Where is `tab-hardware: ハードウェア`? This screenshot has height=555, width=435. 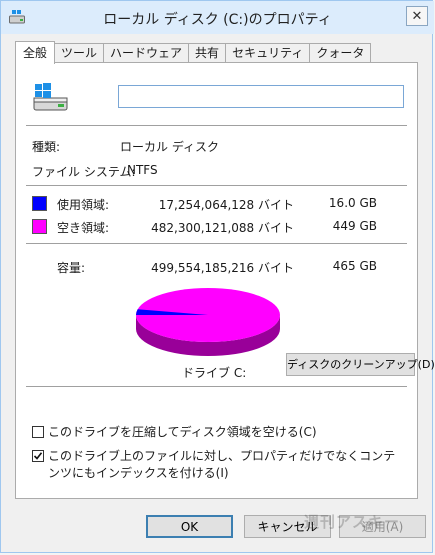
tab-hardware: ハードウェア is located at coordinates (146, 53).